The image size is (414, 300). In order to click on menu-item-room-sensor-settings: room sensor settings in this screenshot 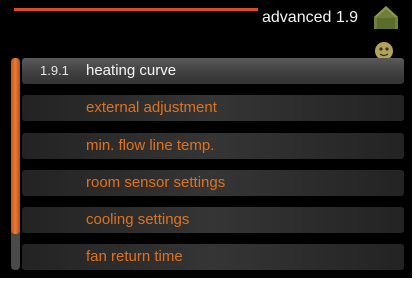, I will do `click(213, 183)`.